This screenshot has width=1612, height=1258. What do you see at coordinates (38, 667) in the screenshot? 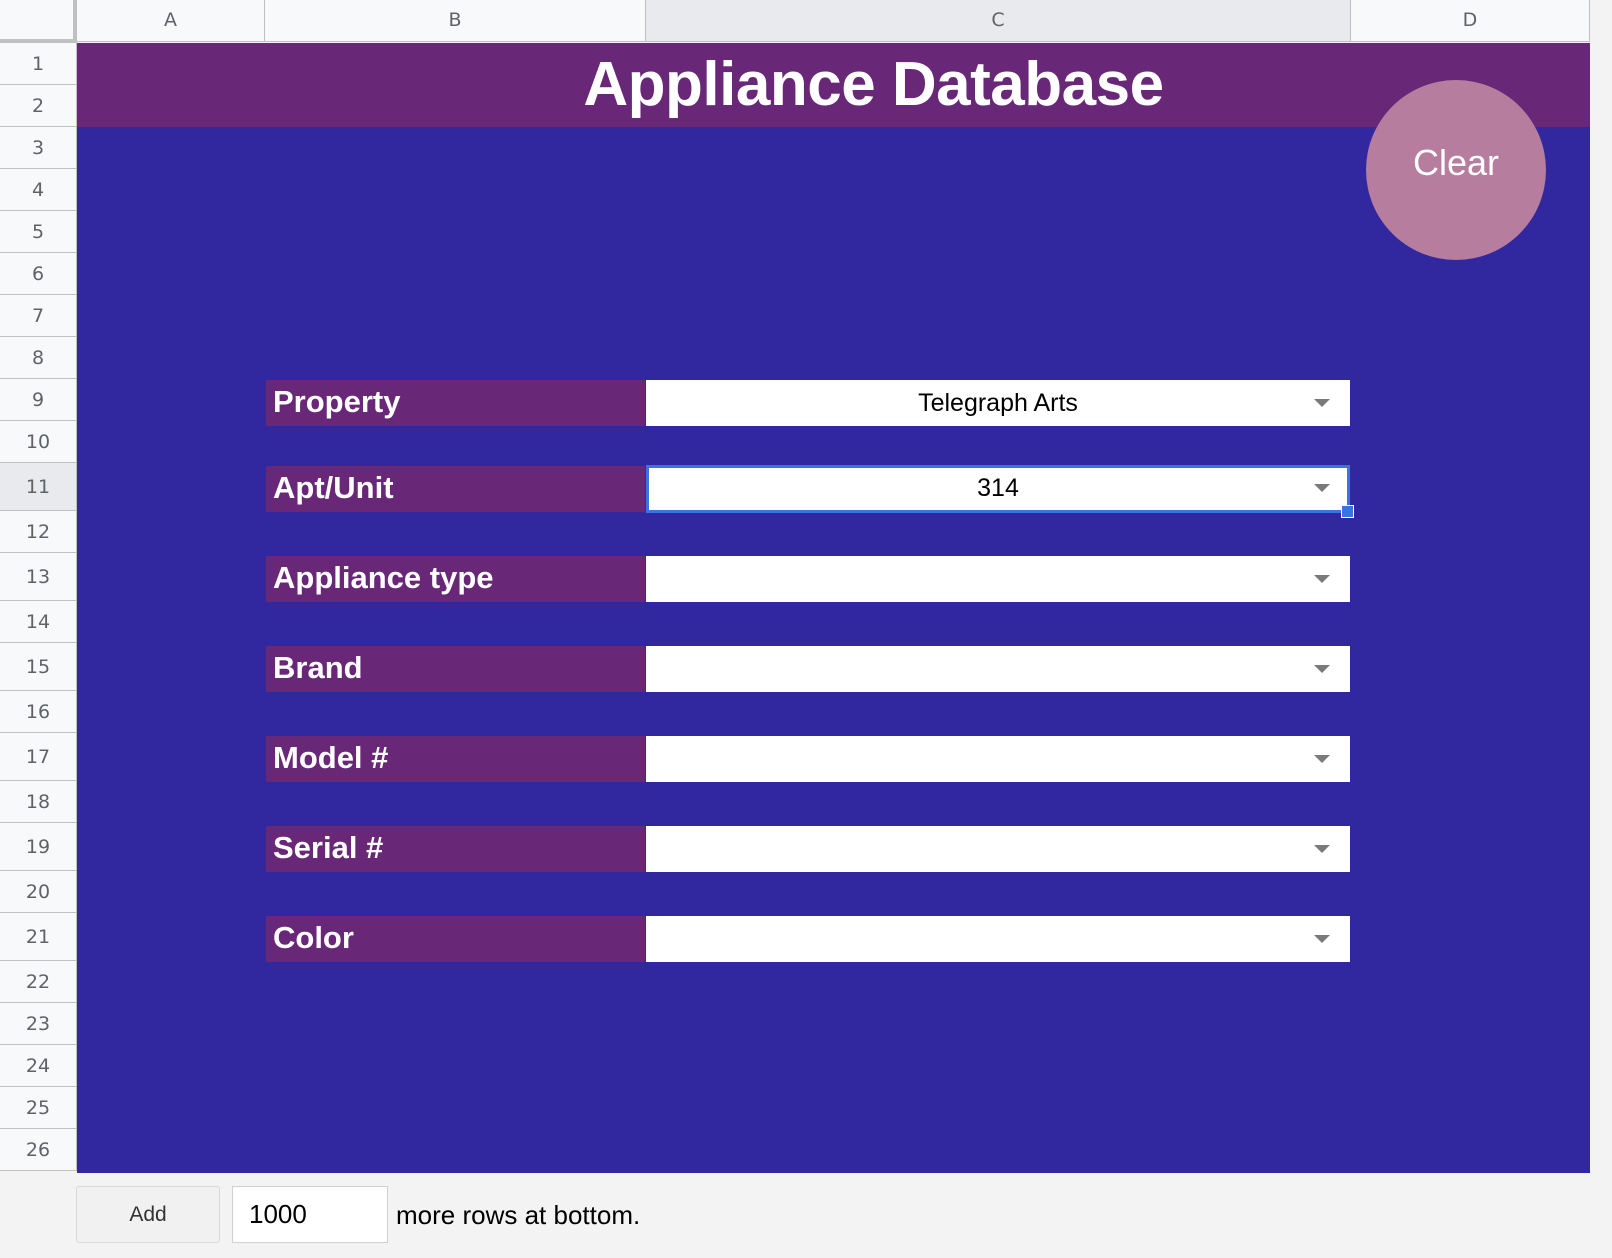
I see `row-header-15: 15` at bounding box center [38, 667].